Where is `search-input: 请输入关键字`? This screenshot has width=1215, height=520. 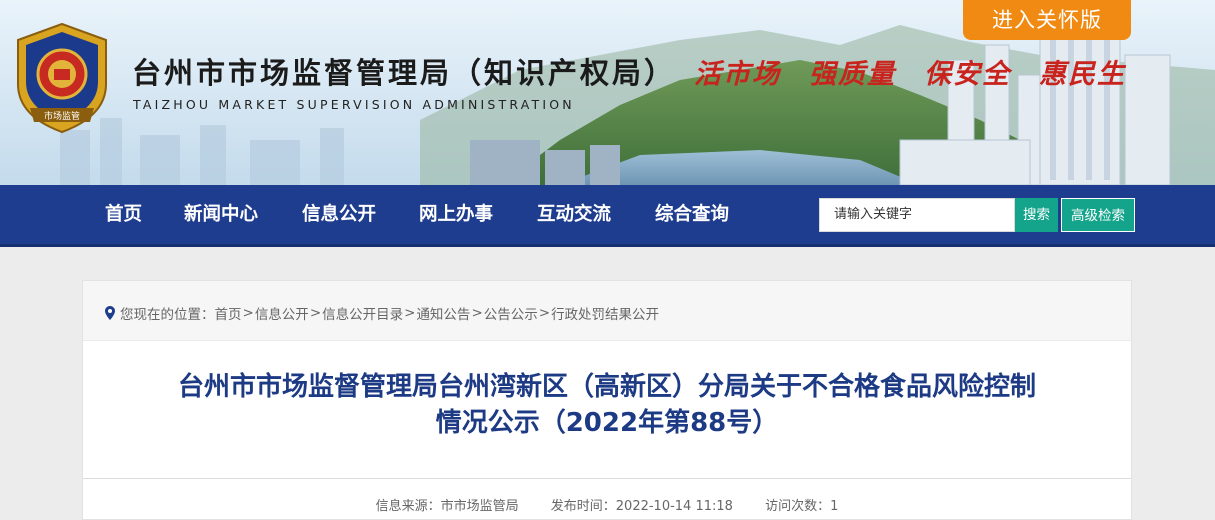 search-input: 请输入关键字 is located at coordinates (917, 215).